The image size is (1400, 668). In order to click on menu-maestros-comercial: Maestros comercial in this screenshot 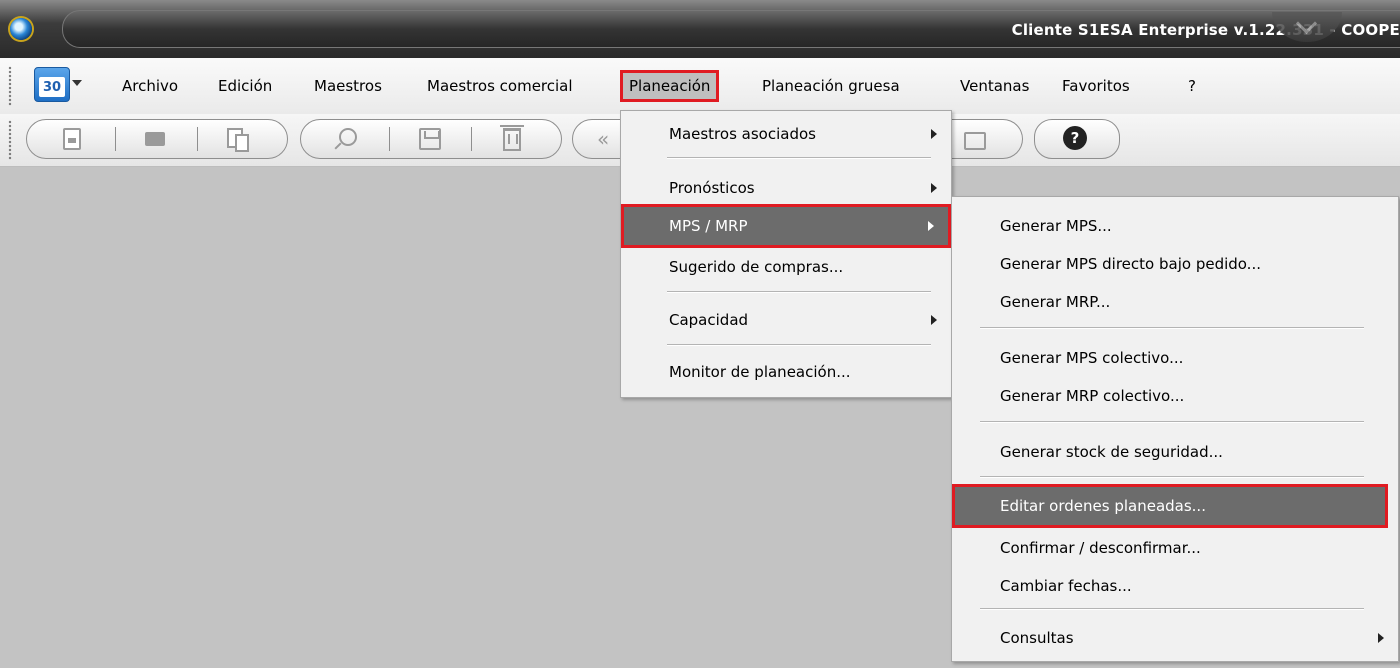, I will do `click(500, 86)`.